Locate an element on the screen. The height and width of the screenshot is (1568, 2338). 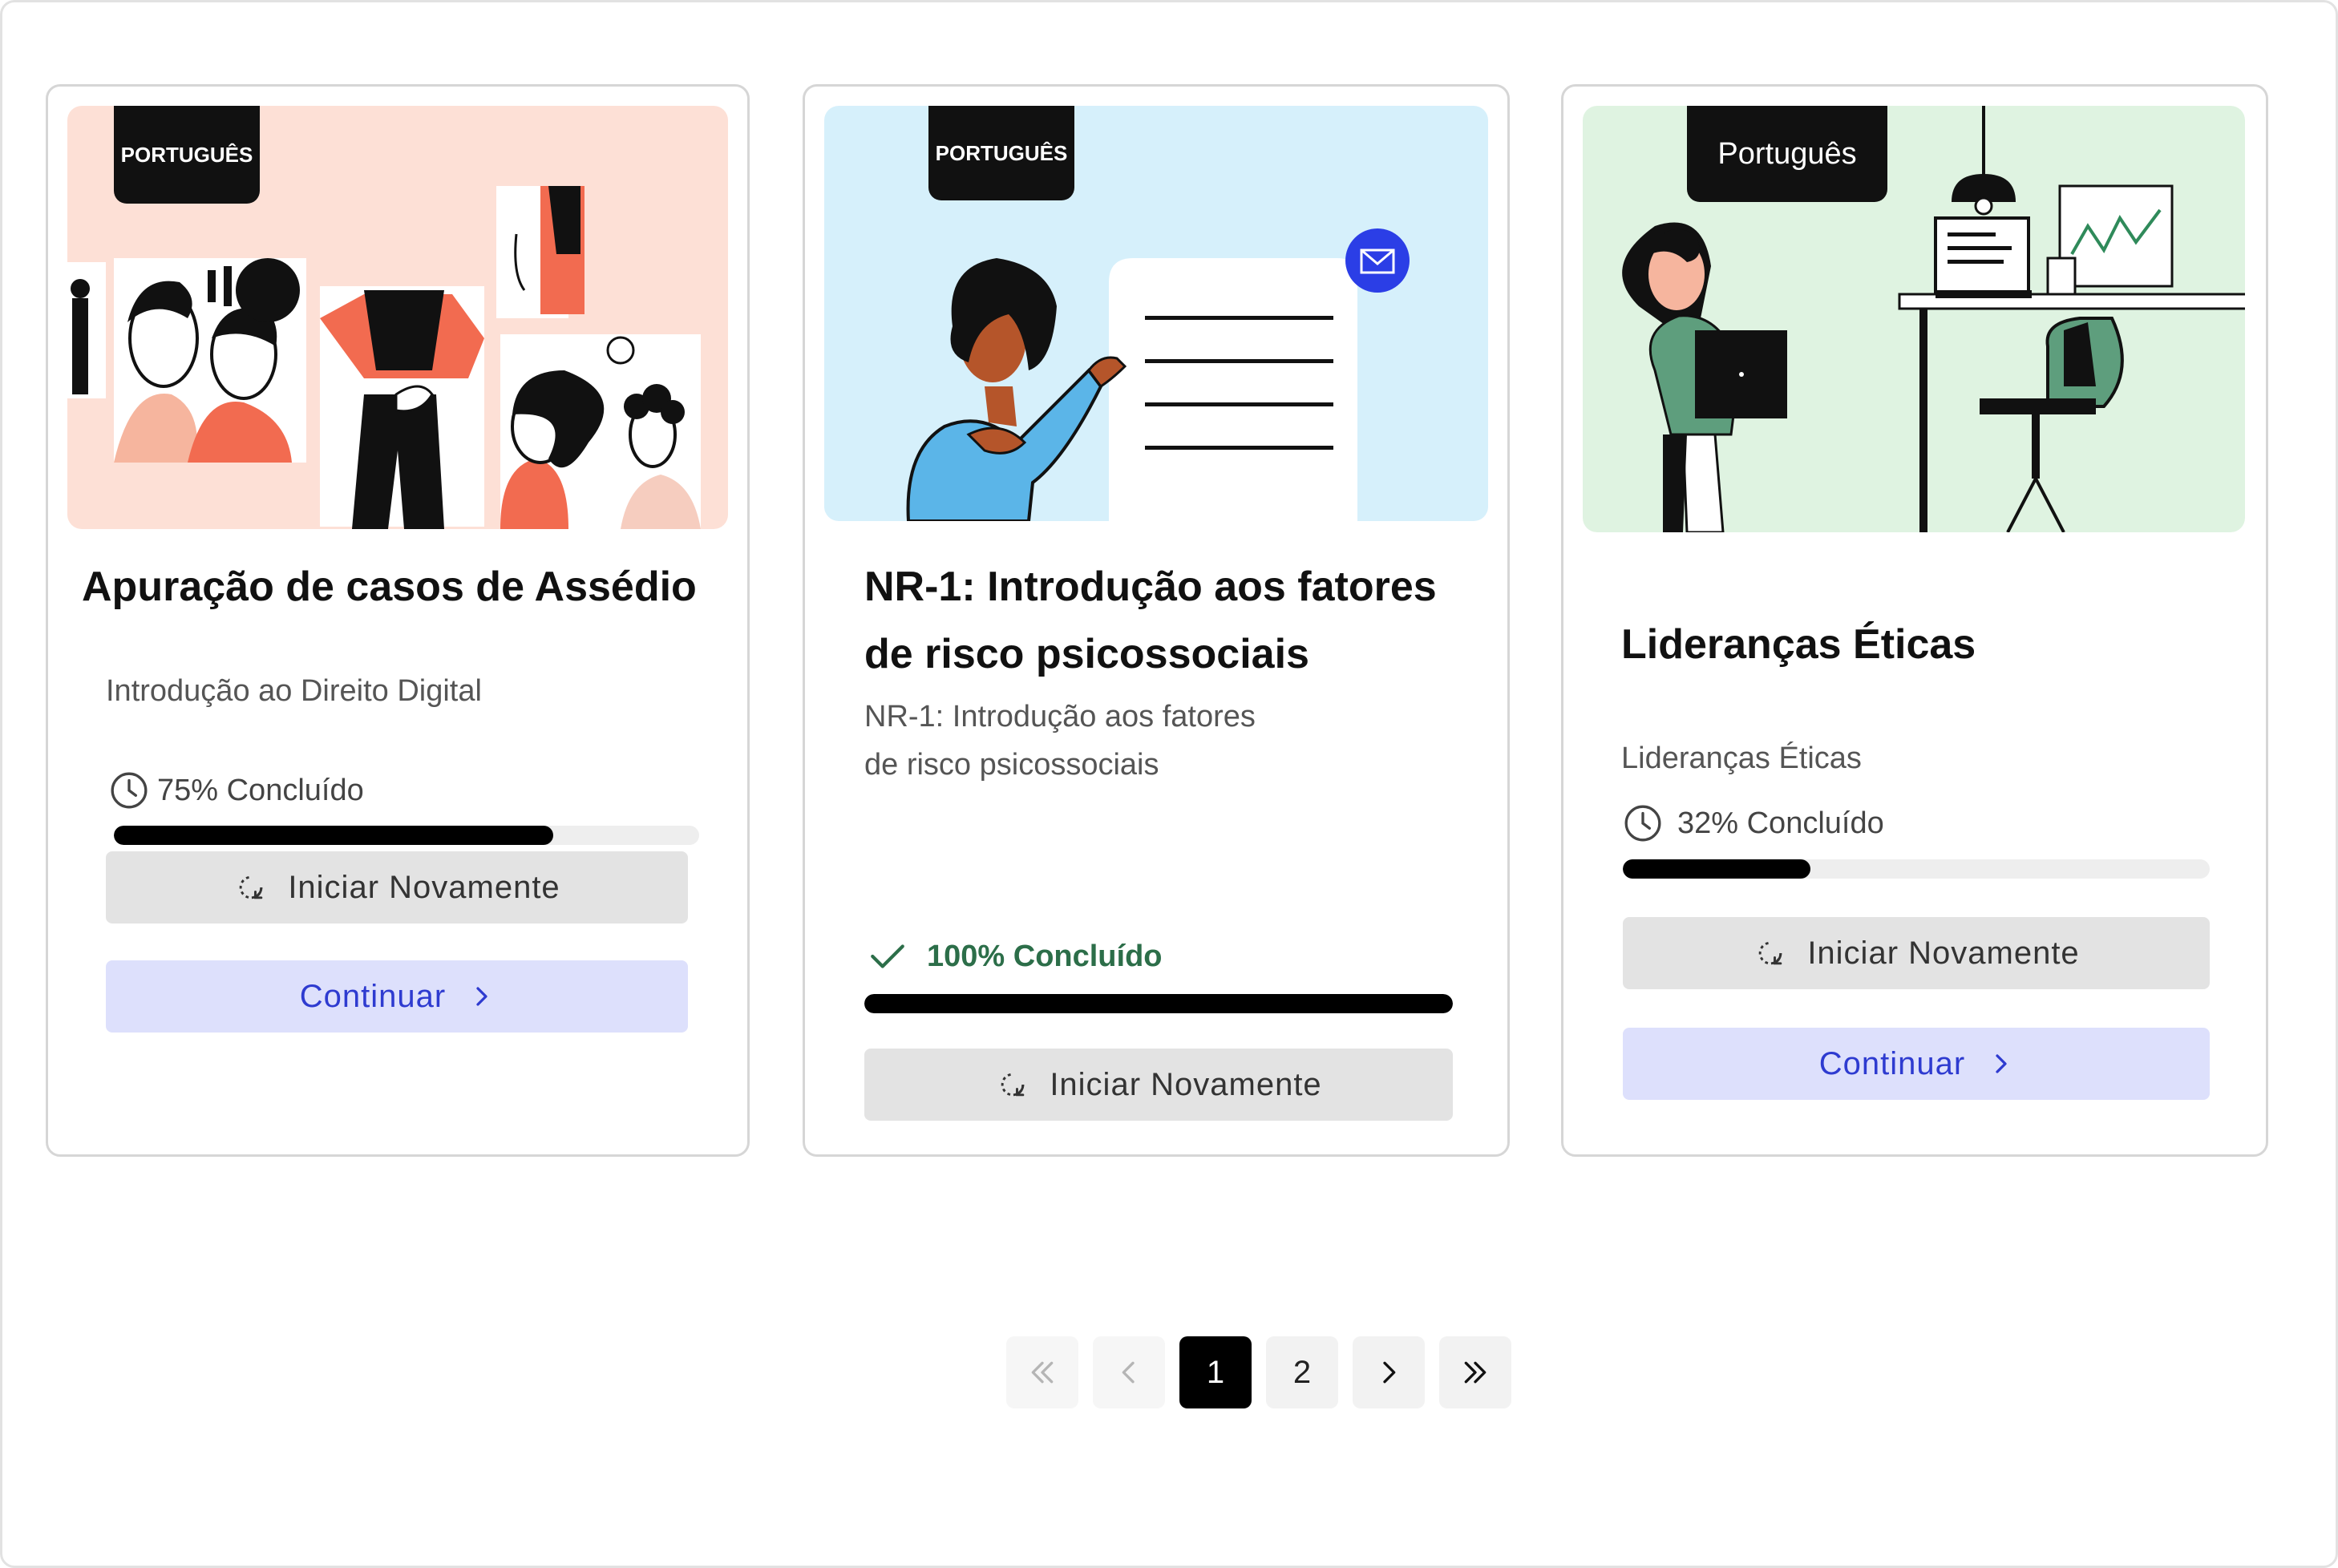
progress-status: 75% Concluído is located at coordinates (237, 790).